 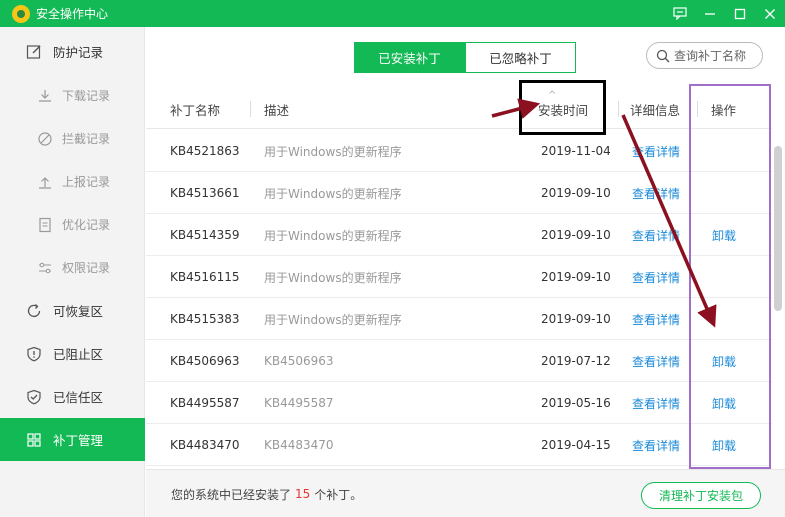 I want to click on highlight-box-actions-column, so click(x=730, y=276).